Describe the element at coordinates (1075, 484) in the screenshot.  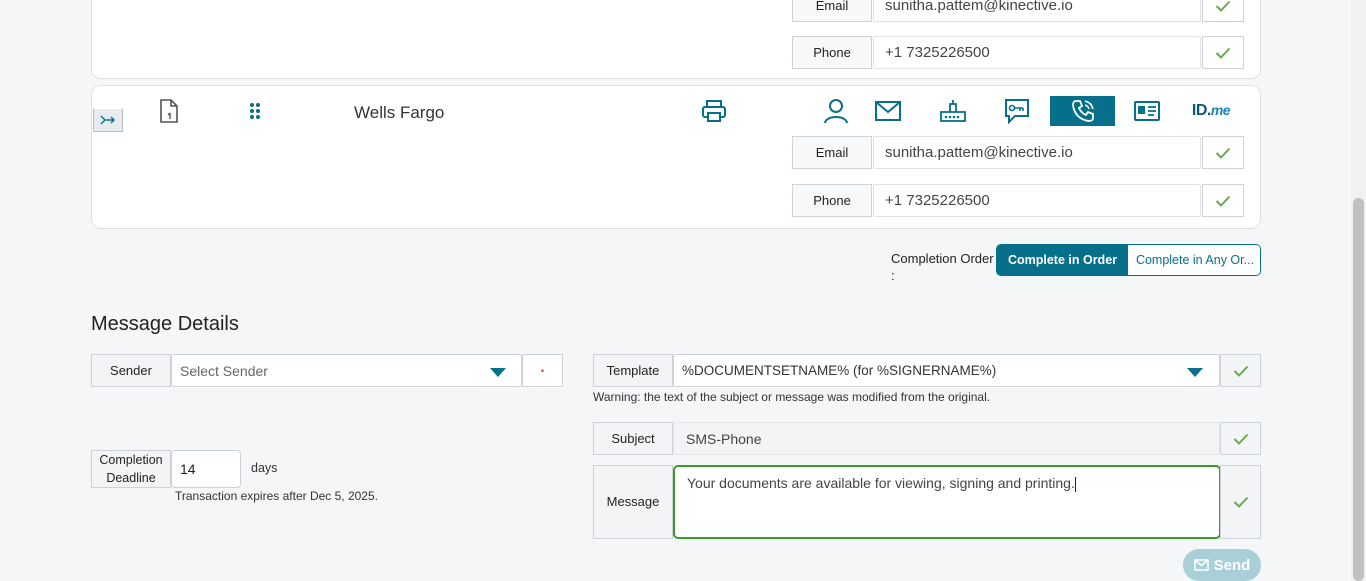
I see `text-cursor` at that location.